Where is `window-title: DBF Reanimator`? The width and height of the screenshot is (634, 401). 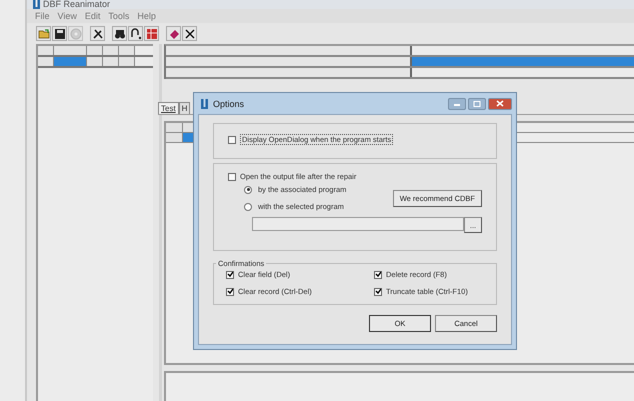 window-title: DBF Reanimator is located at coordinates (76, 4).